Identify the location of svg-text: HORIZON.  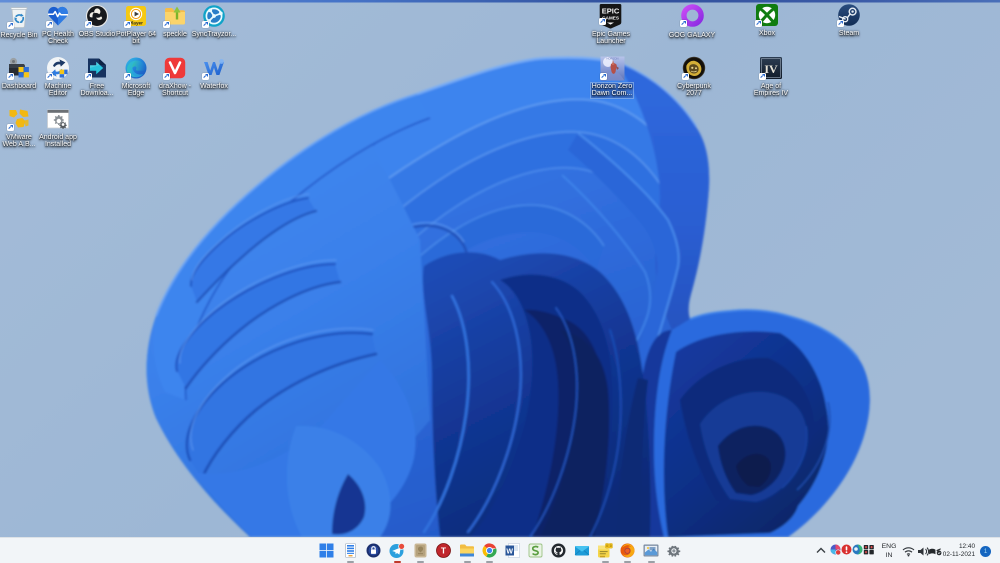
(613, 59).